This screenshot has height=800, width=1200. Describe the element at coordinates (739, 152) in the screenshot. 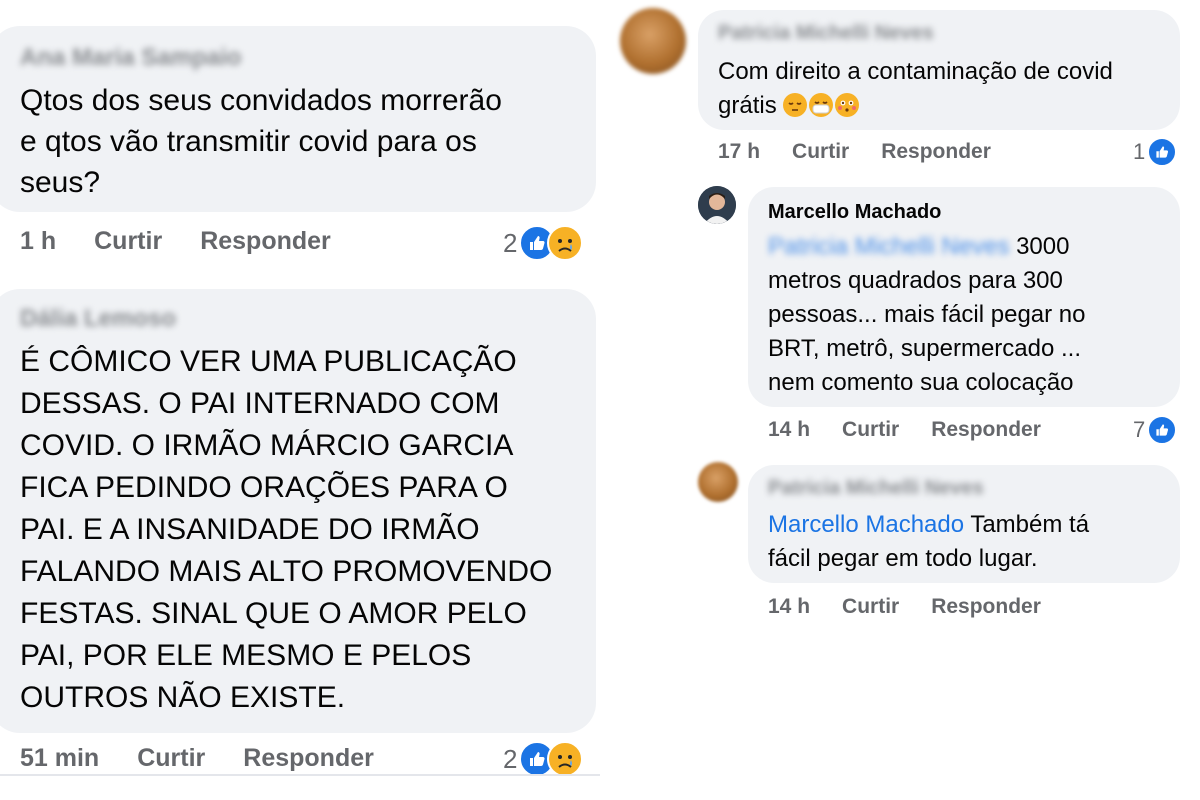

I see `comment-time: 17 h` at that location.